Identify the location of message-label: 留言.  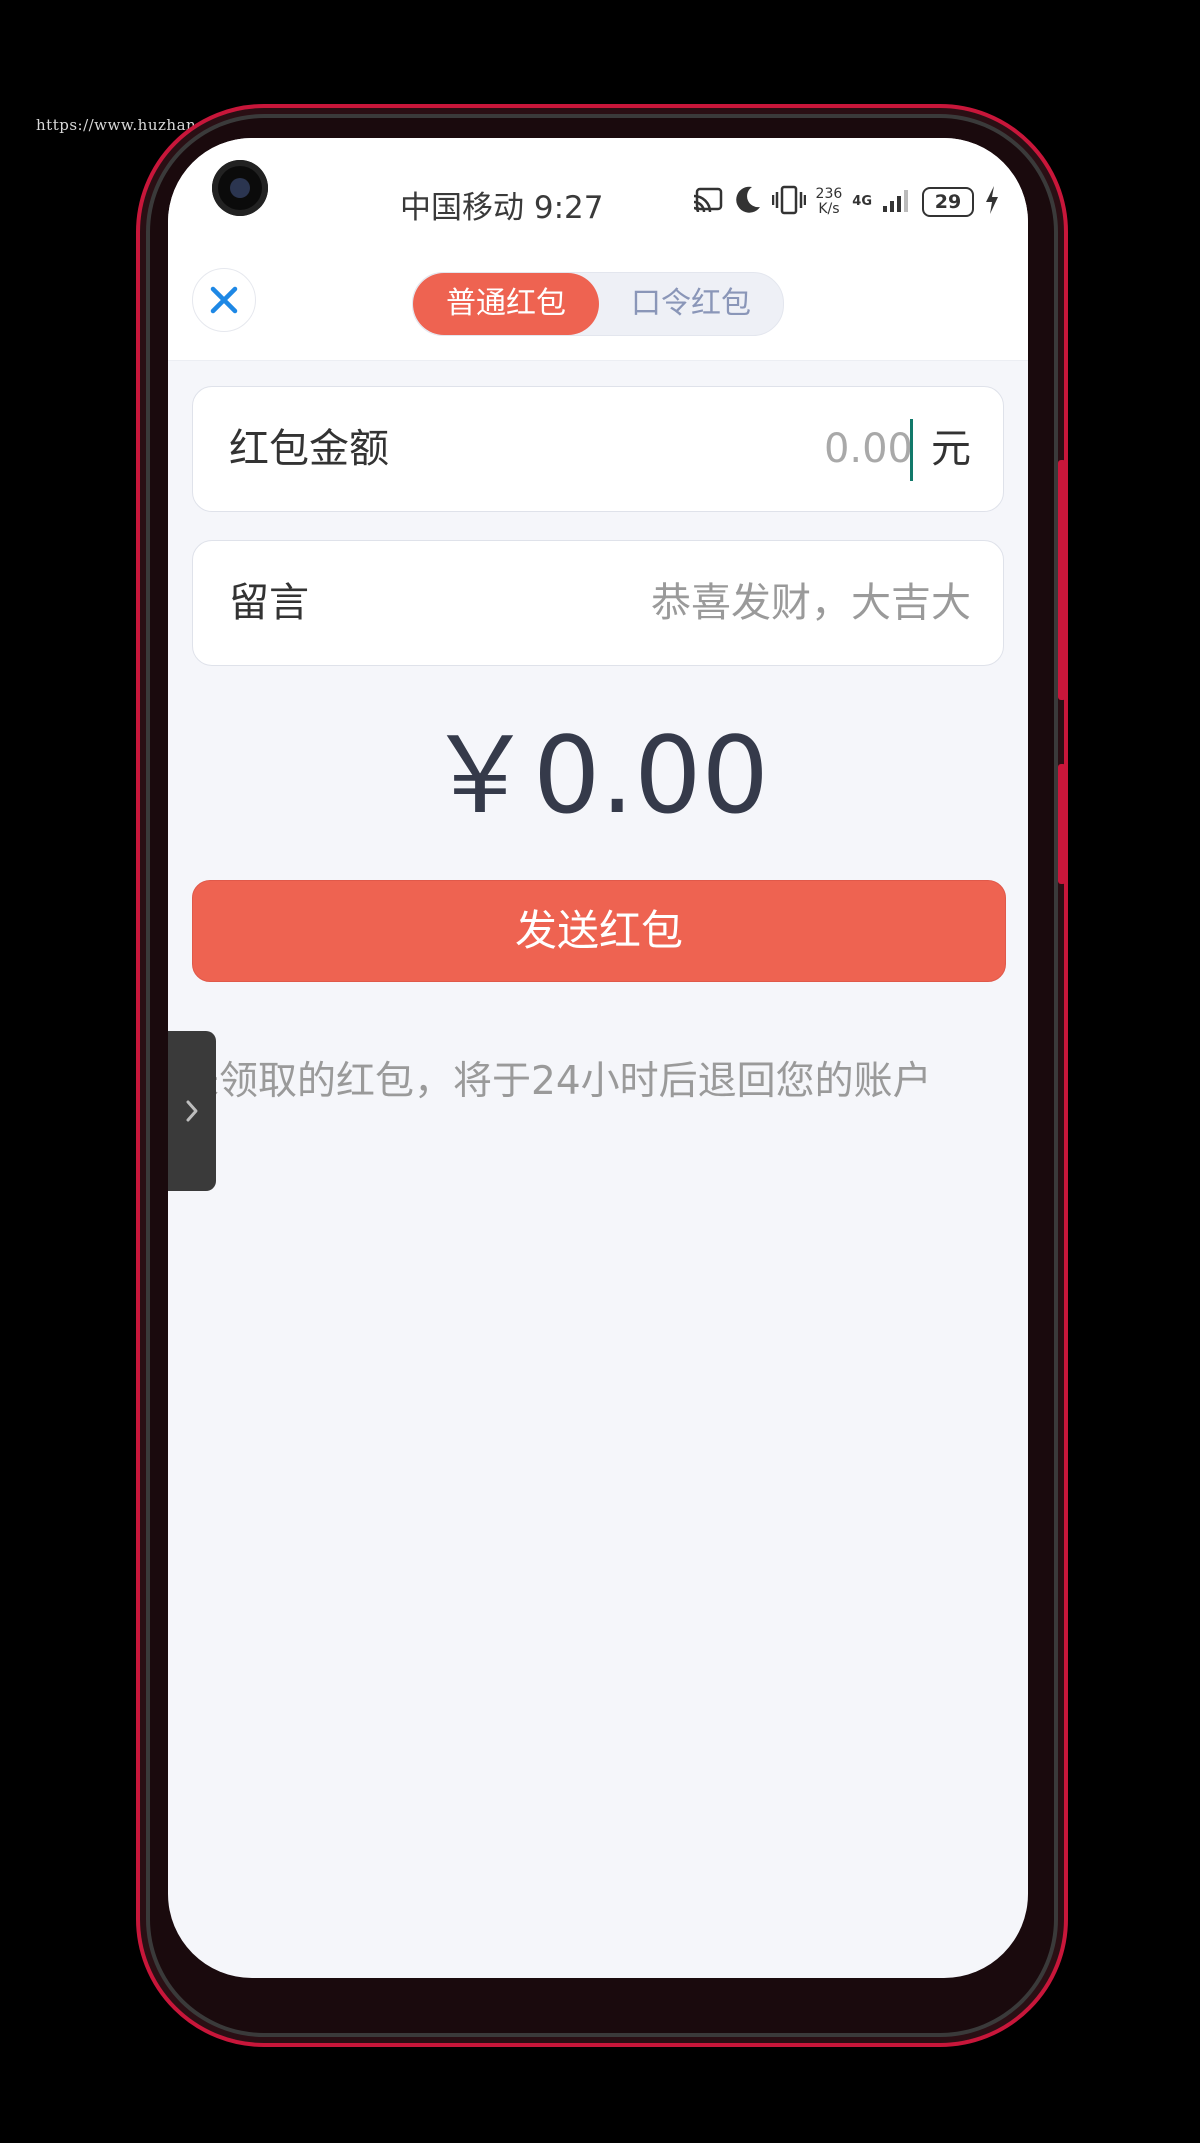
(269, 603).